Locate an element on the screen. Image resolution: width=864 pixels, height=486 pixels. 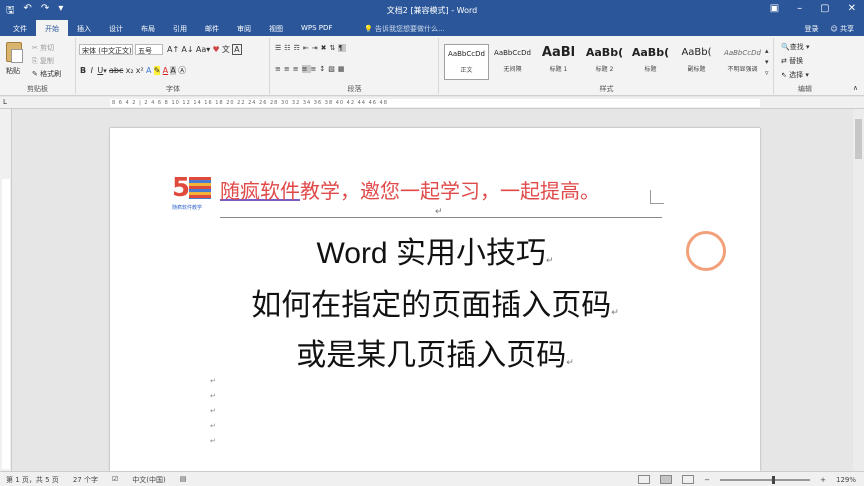
language-indicator: 中文(中国) is located at coordinates (148, 480).